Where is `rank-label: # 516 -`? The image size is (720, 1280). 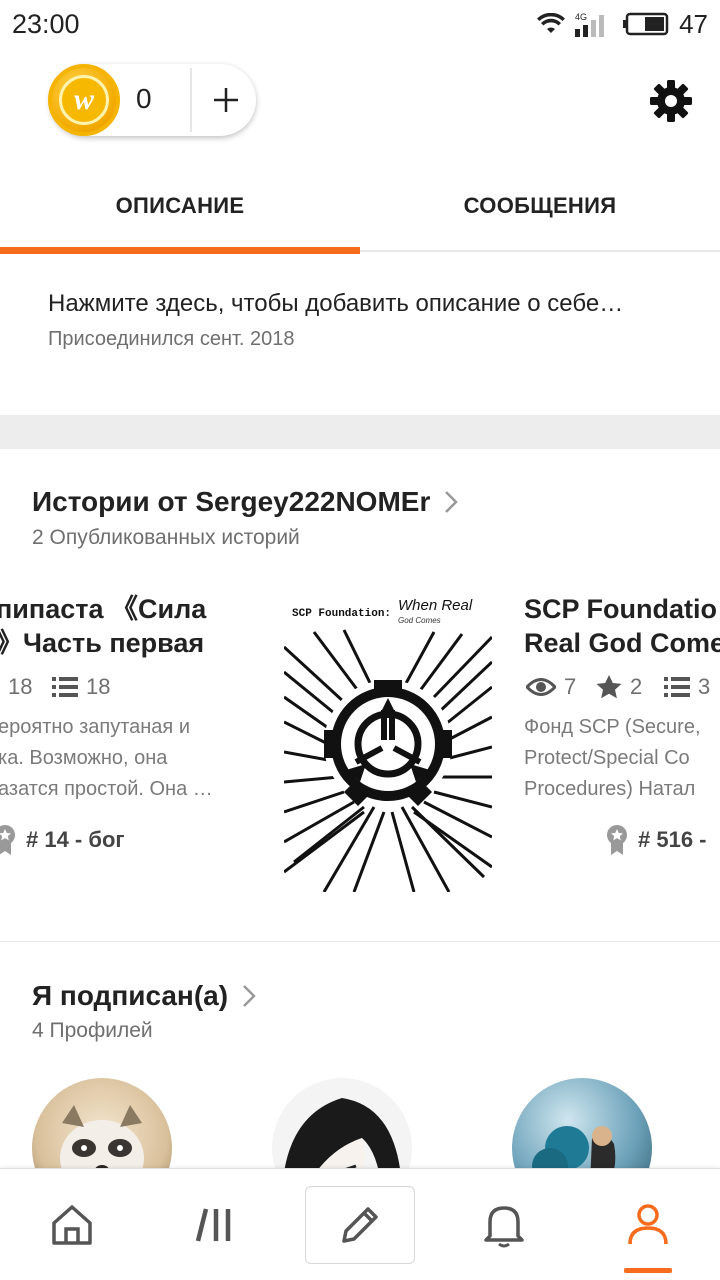 rank-label: # 516 - is located at coordinates (672, 839).